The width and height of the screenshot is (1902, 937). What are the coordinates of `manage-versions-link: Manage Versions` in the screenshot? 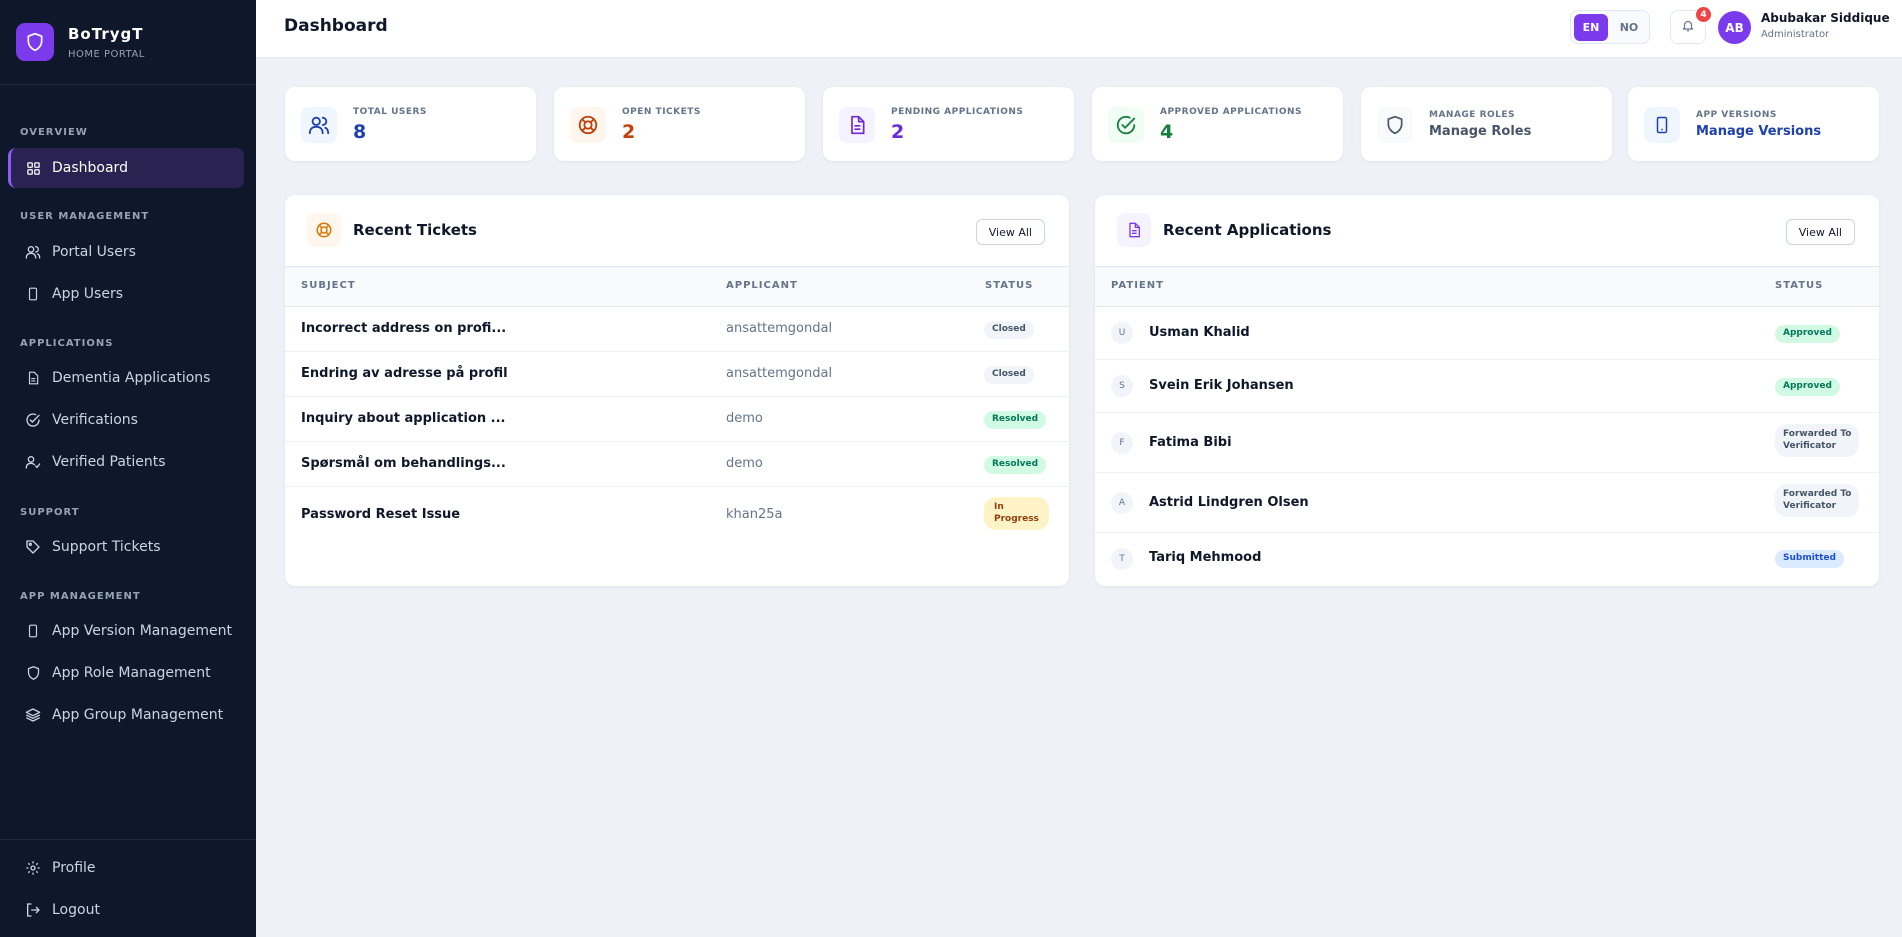 It's located at (1758, 131).